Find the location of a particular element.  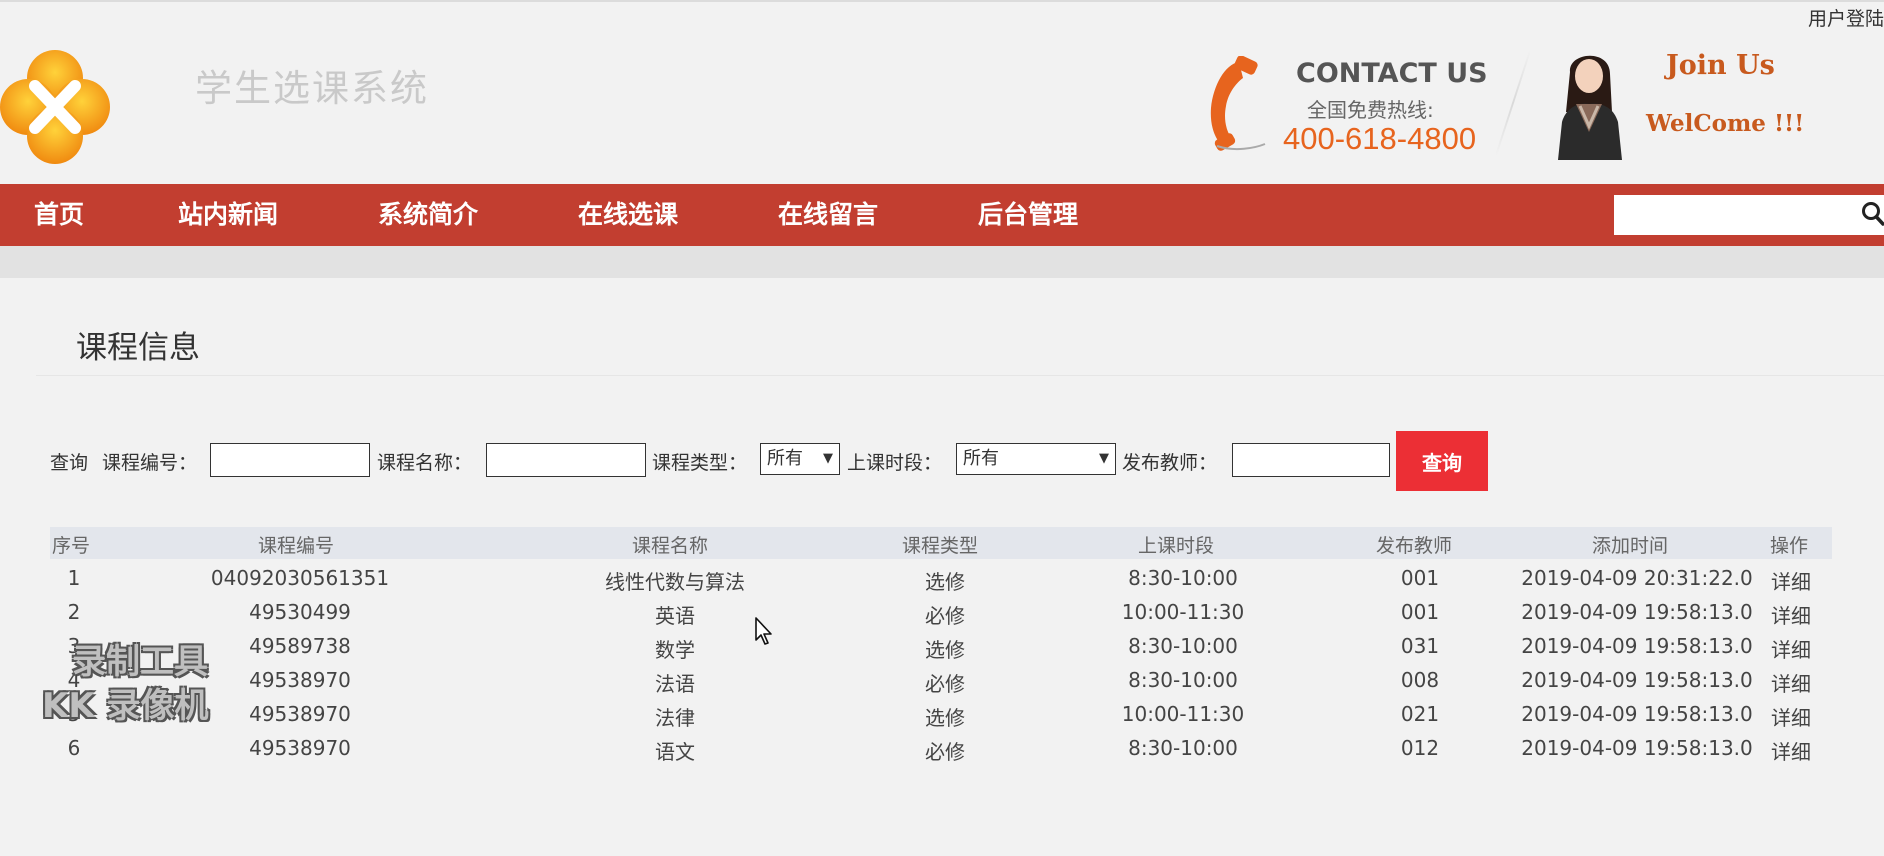

header-teacher: 发布教师 is located at coordinates (1414, 546).